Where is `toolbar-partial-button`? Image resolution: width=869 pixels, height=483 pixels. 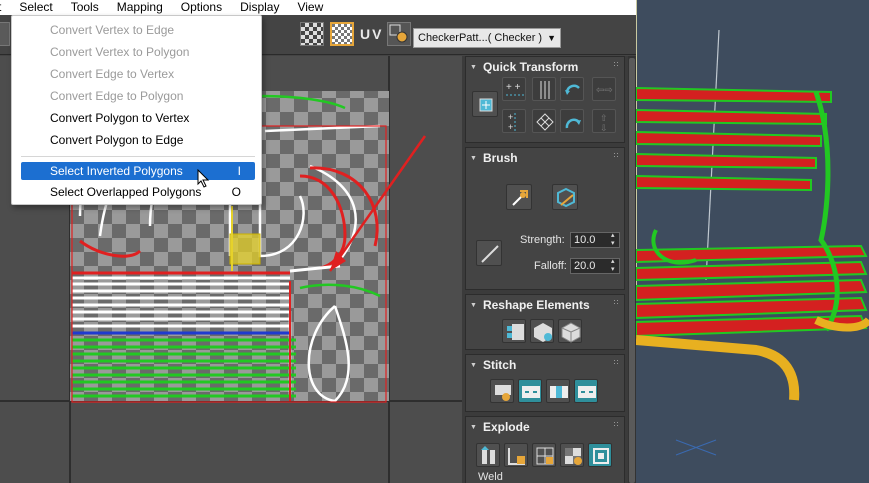 toolbar-partial-button is located at coordinates (5, 34).